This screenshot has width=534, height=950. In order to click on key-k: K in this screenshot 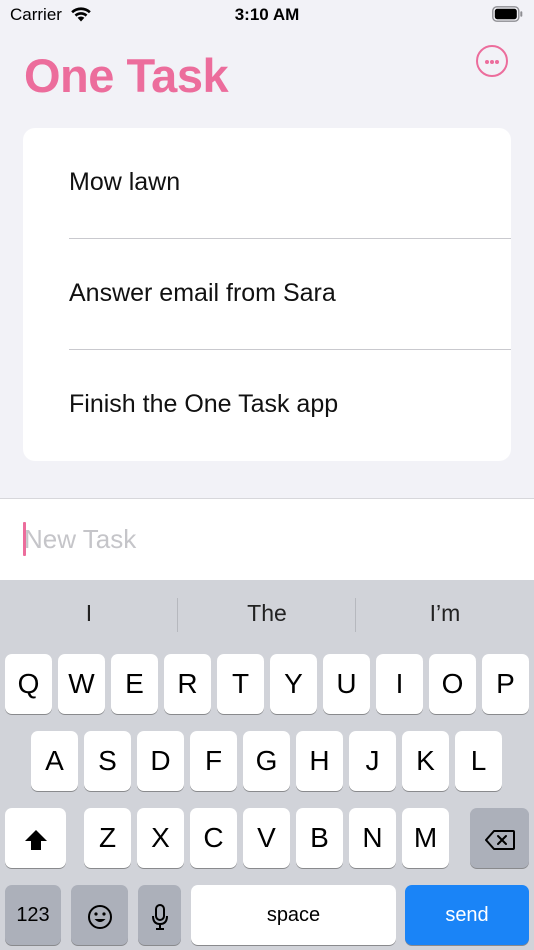, I will do `click(425, 761)`.